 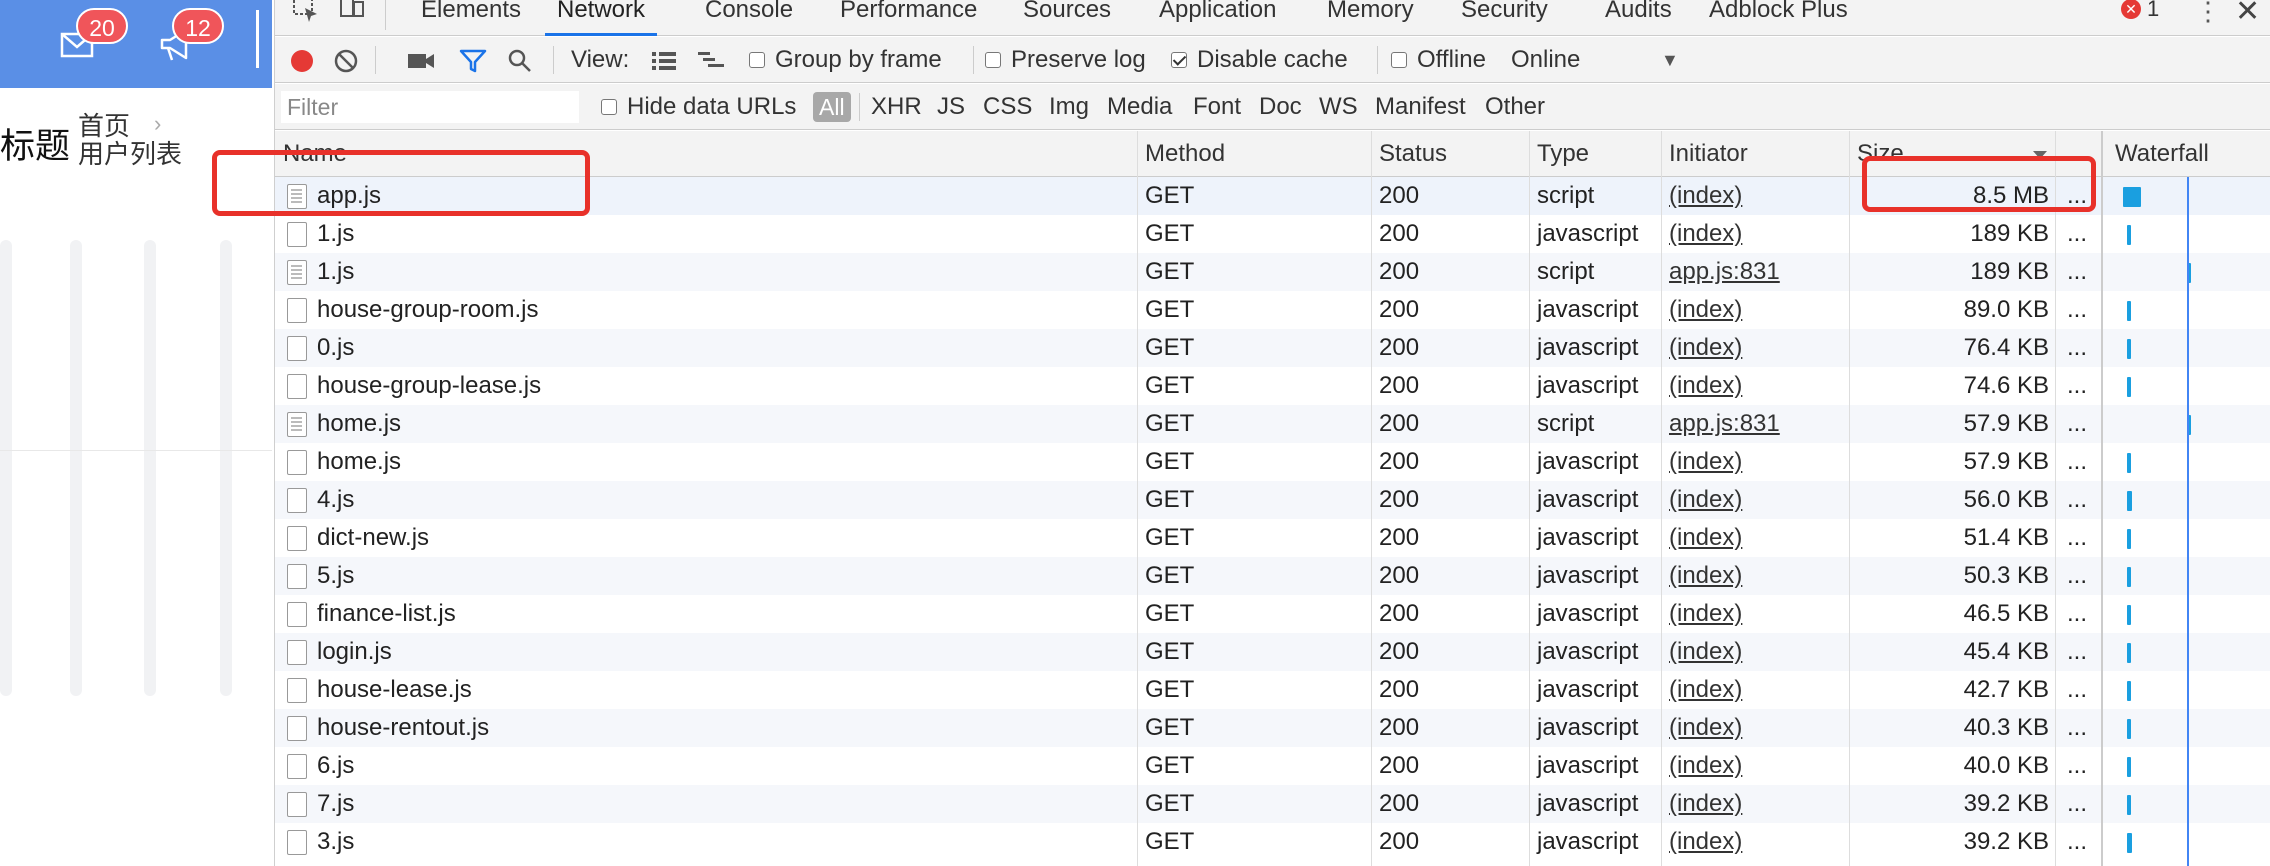 I want to click on group-by-frame-checkbox: Group by frame, so click(x=845, y=60).